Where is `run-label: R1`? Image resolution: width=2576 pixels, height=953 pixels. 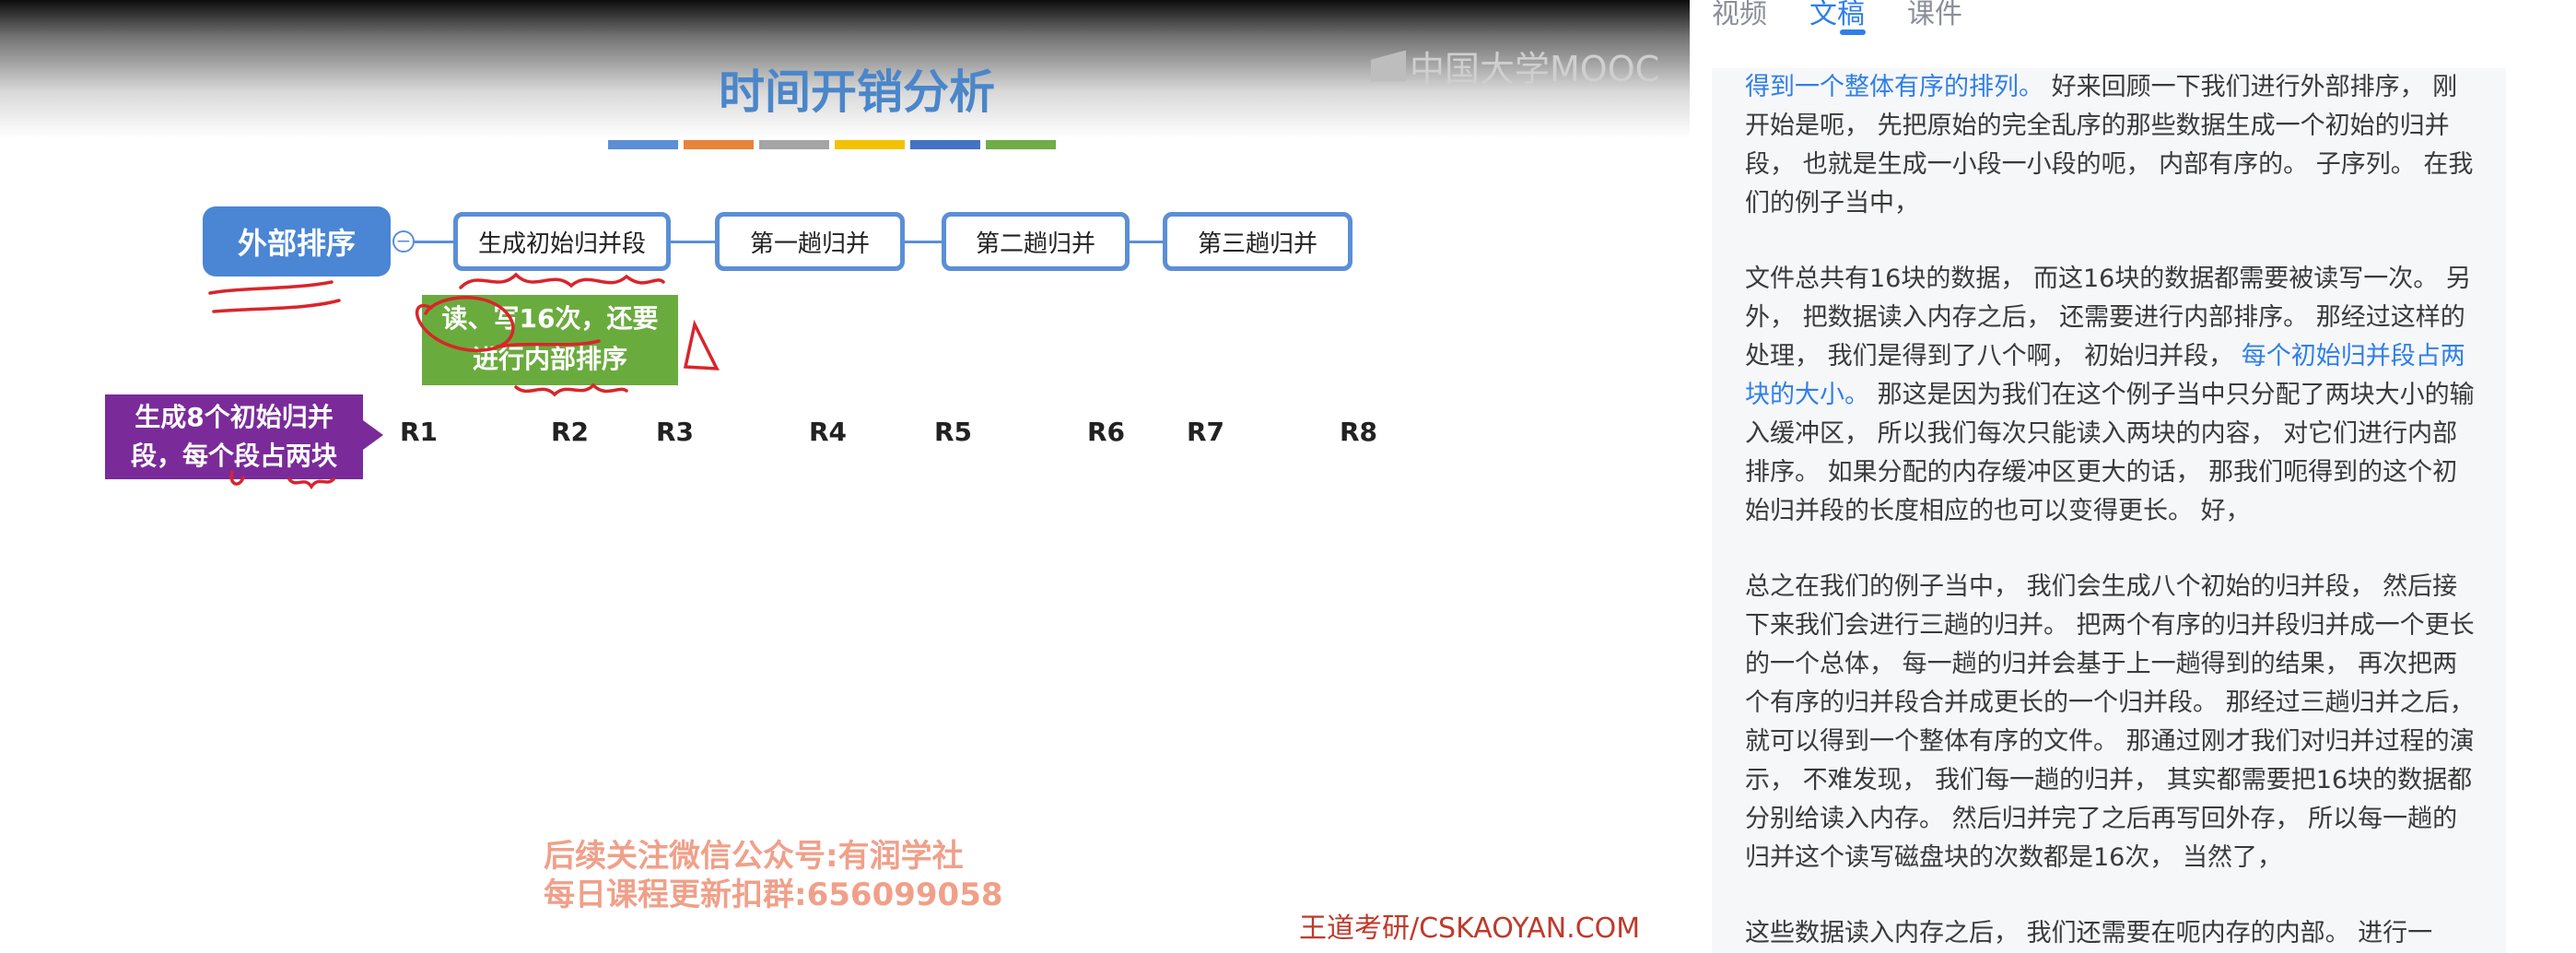 run-label: R1 is located at coordinates (419, 432).